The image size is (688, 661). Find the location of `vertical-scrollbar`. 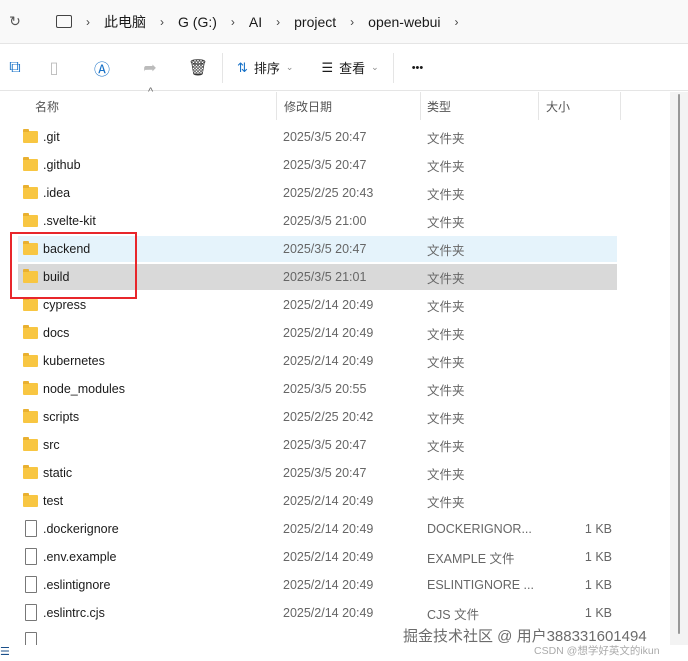

vertical-scrollbar is located at coordinates (679, 368).